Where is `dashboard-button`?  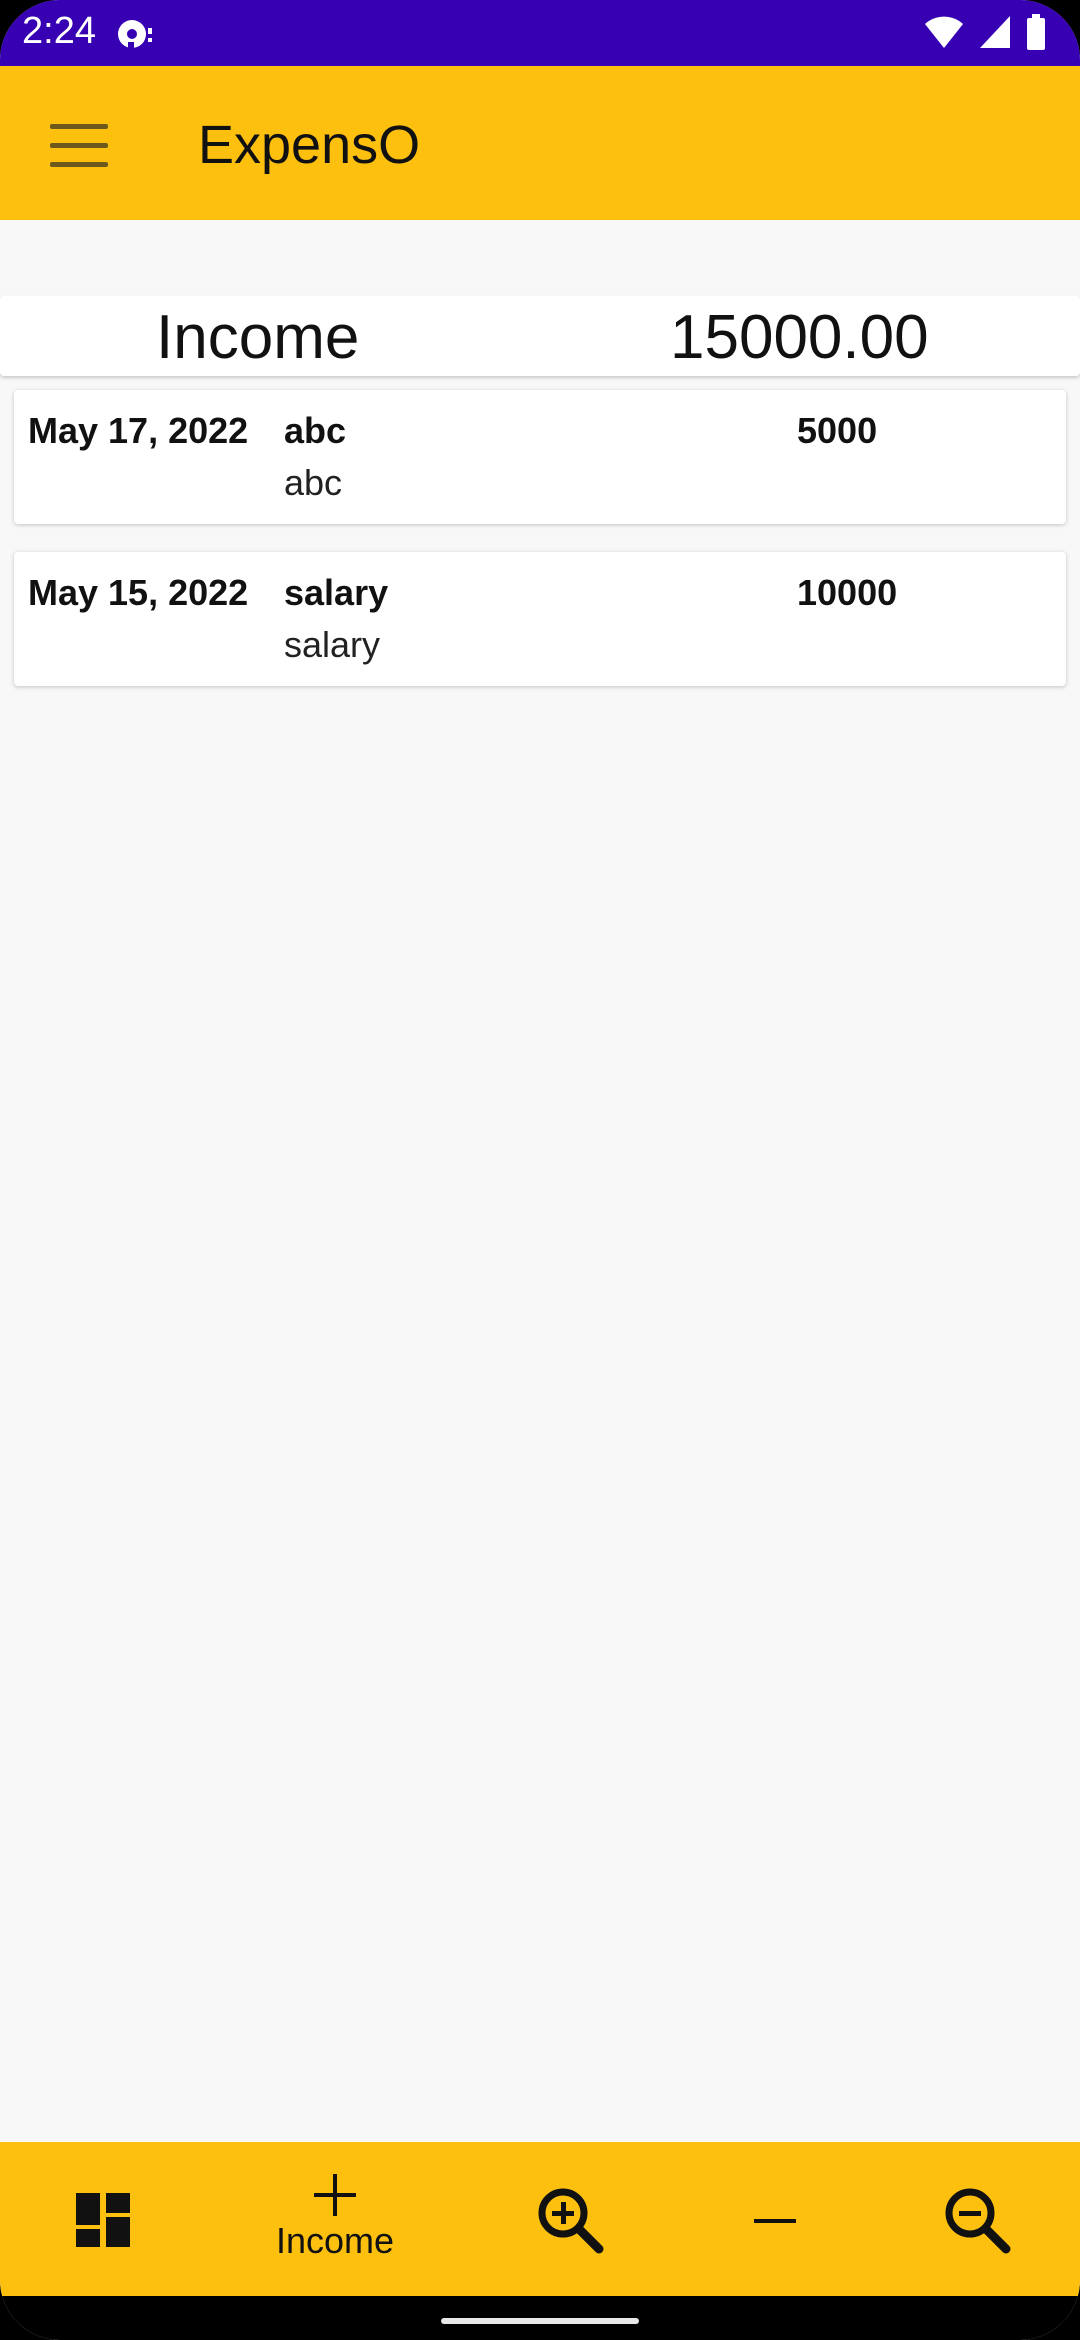 dashboard-button is located at coordinates (103, 2219).